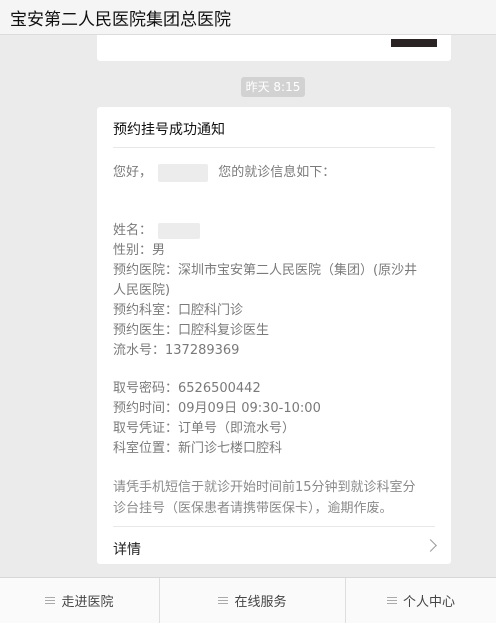  What do you see at coordinates (157, 230) in the screenshot?
I see `name-line: 姓名：` at bounding box center [157, 230].